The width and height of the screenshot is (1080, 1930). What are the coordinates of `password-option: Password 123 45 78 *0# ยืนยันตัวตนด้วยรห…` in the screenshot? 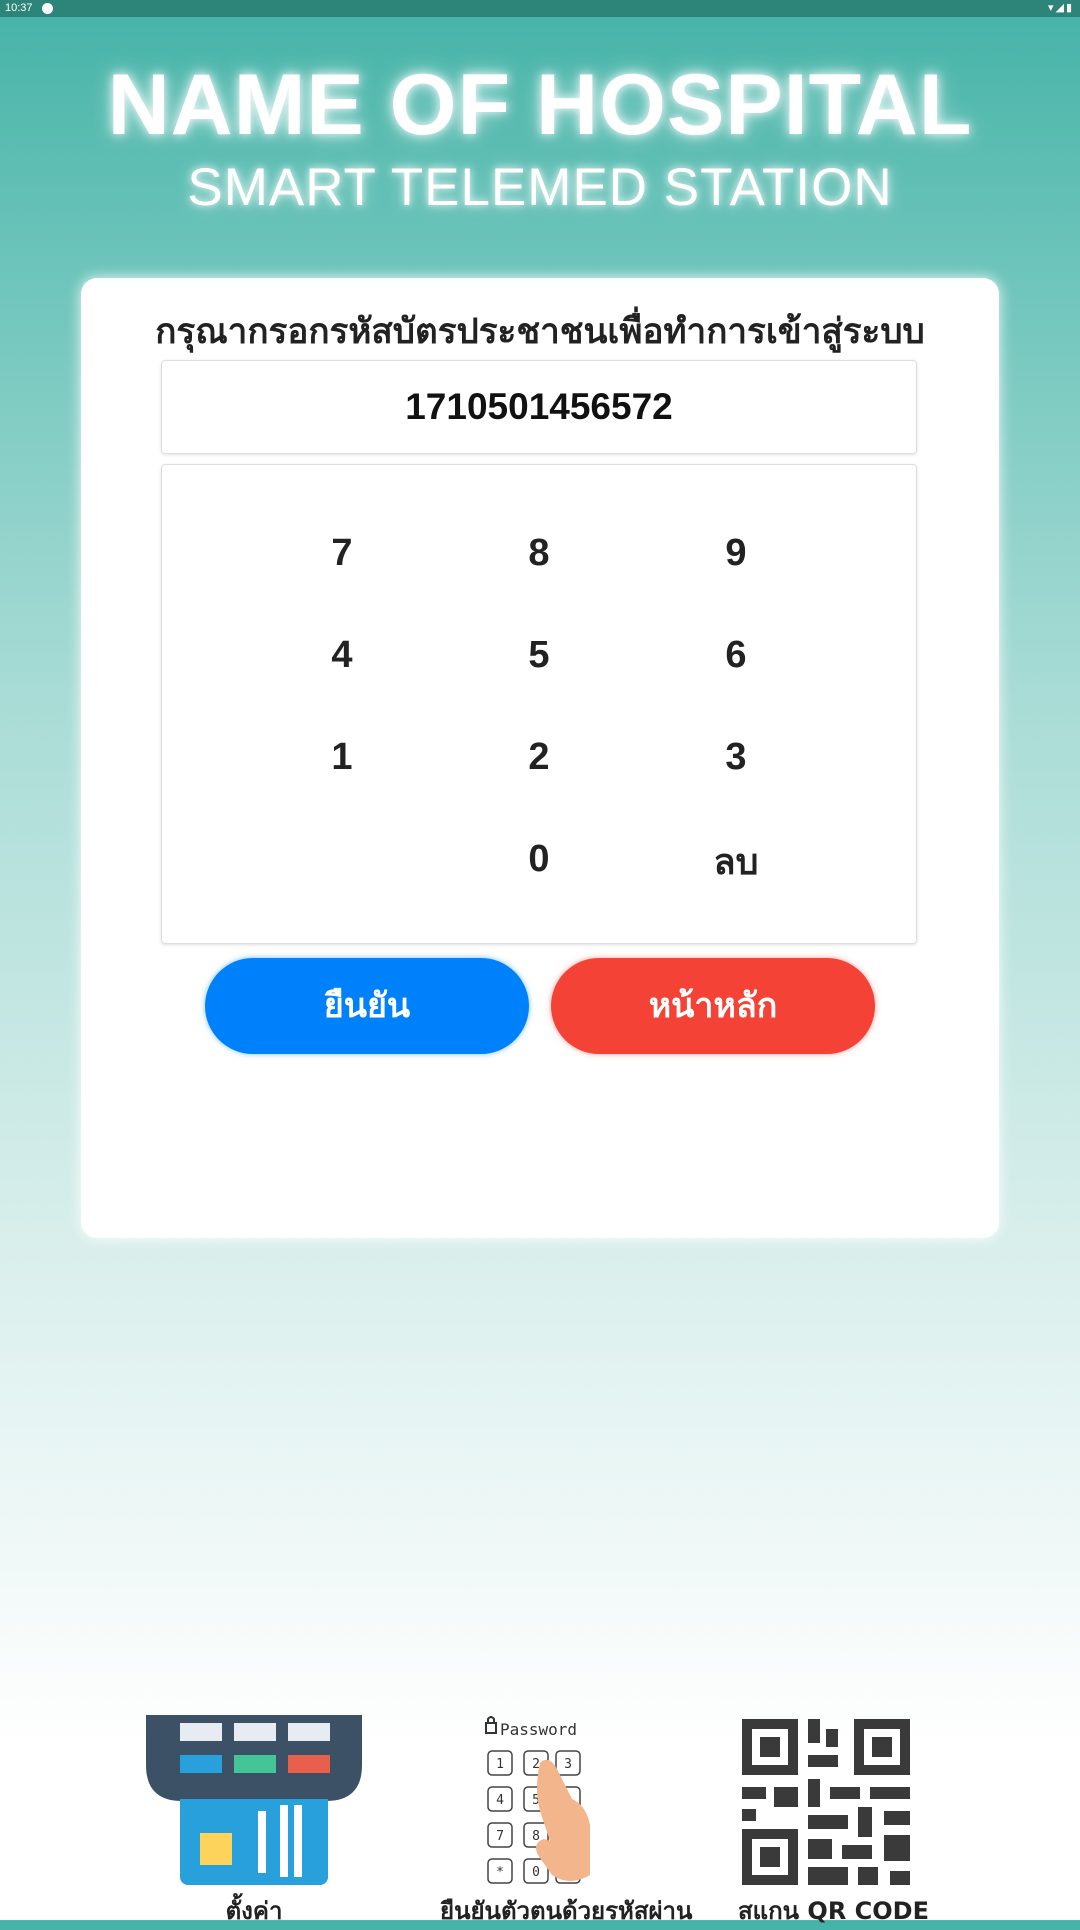 It's located at (566, 1820).